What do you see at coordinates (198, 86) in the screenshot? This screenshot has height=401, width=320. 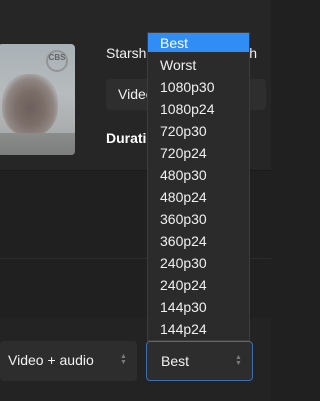 I see `quality-option-1080p30: 1080p30` at bounding box center [198, 86].